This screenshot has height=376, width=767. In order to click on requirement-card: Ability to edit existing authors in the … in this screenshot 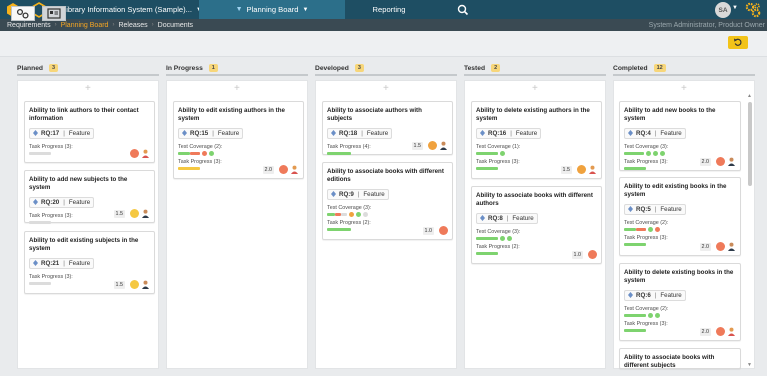, I will do `click(238, 140)`.